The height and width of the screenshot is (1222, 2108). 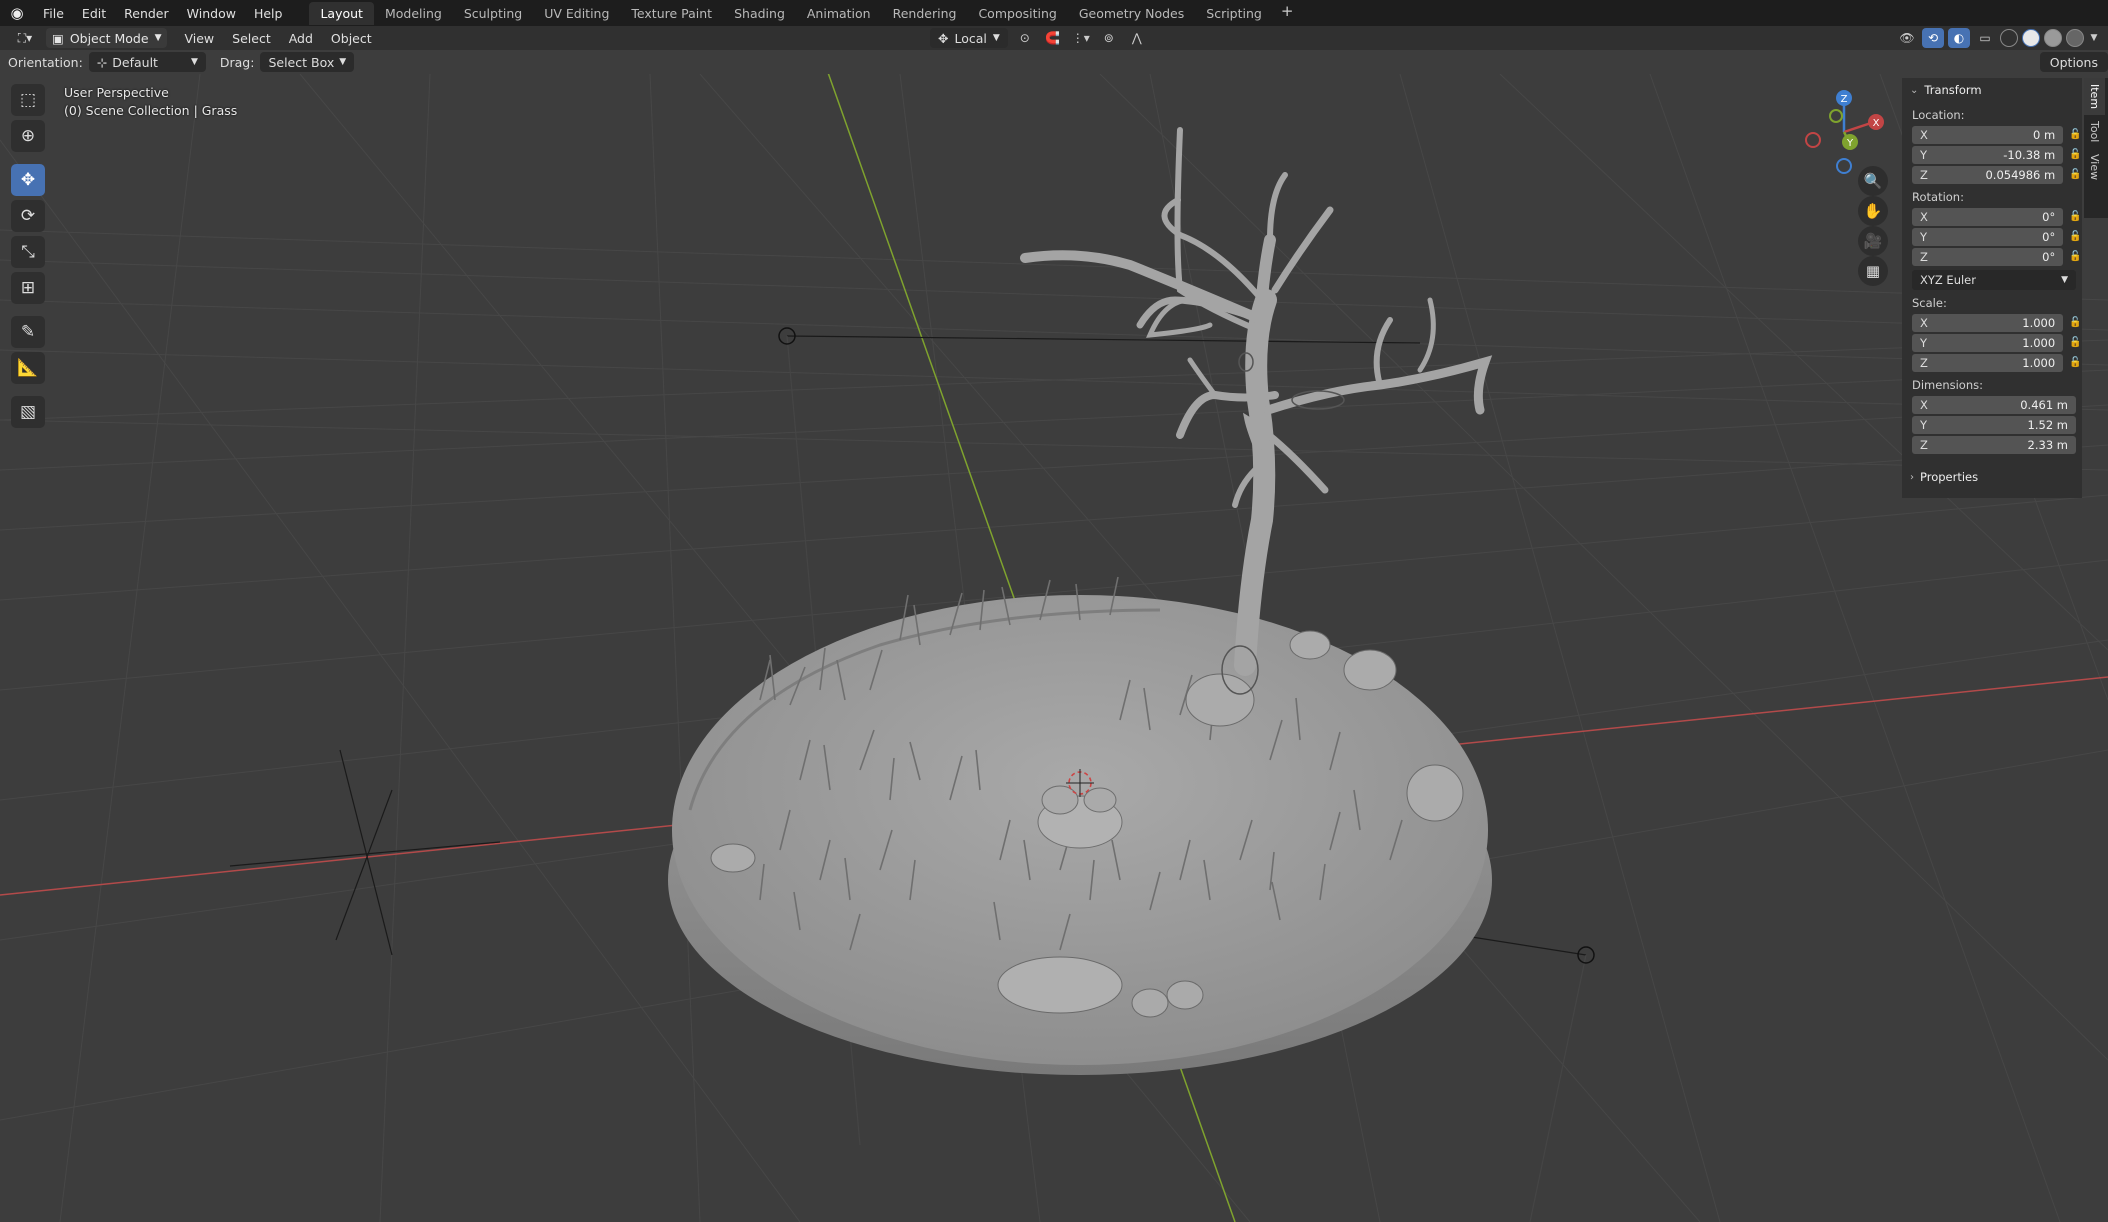 What do you see at coordinates (1988, 256) in the screenshot?
I see `rotation-z-field: Z 0°` at bounding box center [1988, 256].